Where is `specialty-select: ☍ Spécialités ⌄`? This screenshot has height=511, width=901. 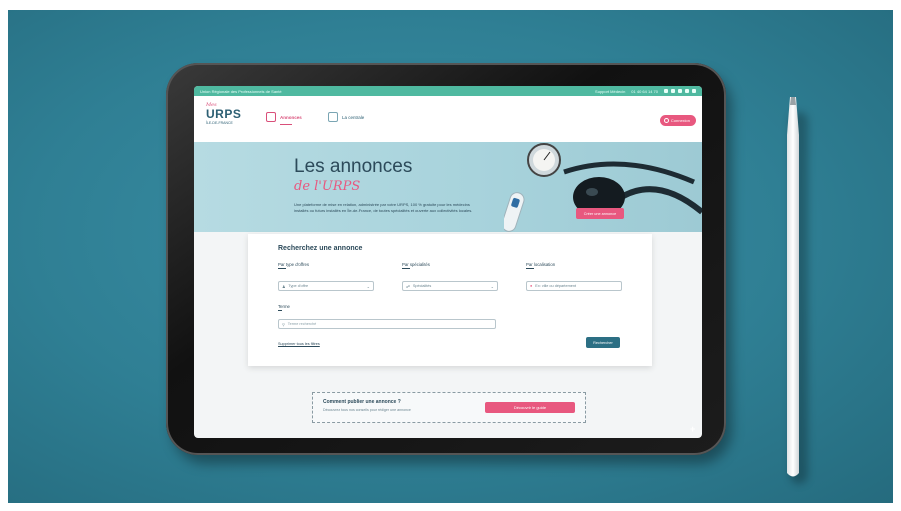 specialty-select: ☍ Spécialités ⌄ is located at coordinates (450, 286).